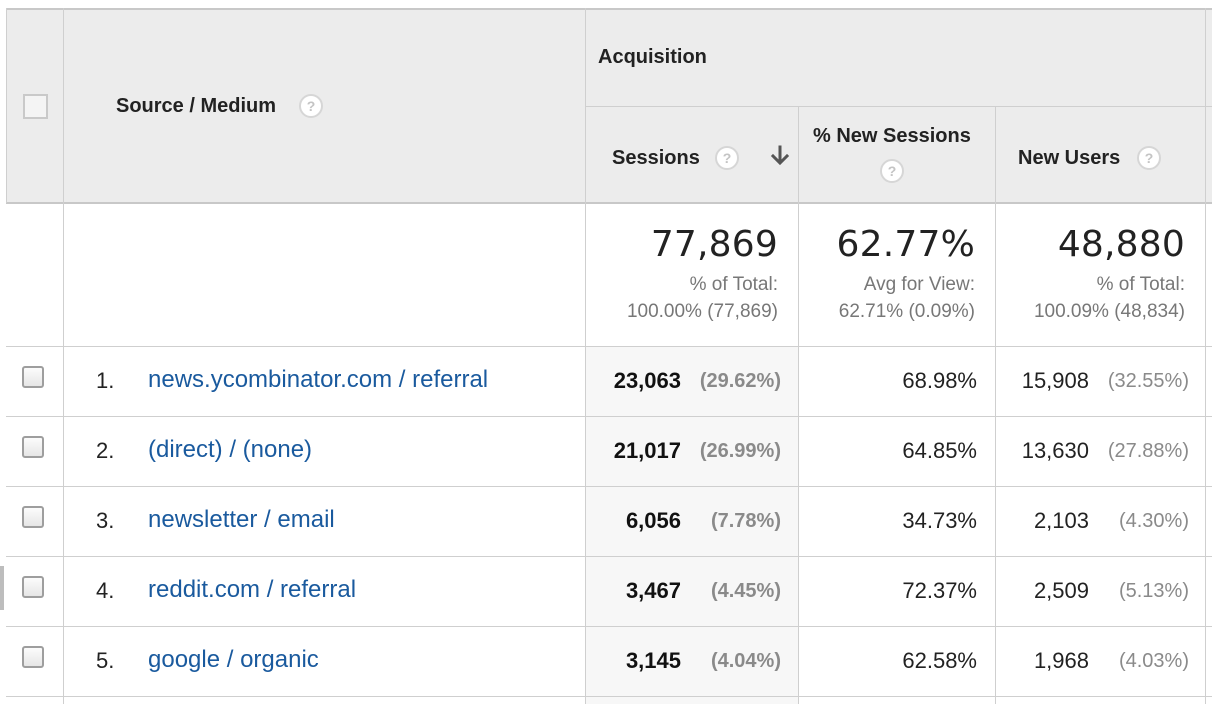 This screenshot has height=704, width=1212. What do you see at coordinates (196, 106) in the screenshot?
I see `source-medium-header: Source / Medium` at bounding box center [196, 106].